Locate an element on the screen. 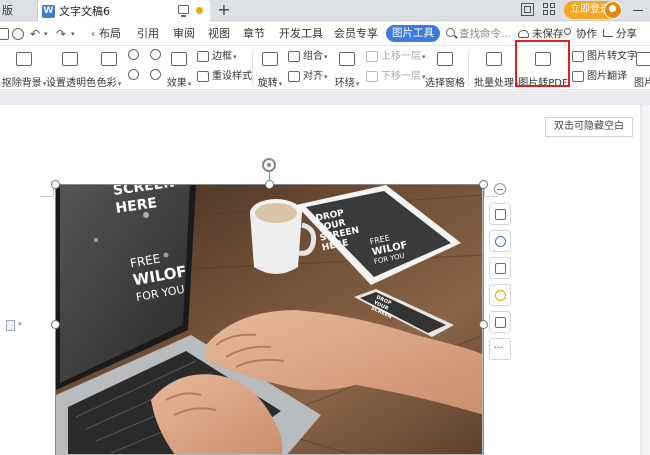 The width and height of the screenshot is (650, 455). new-tab-button: + is located at coordinates (224, 10).